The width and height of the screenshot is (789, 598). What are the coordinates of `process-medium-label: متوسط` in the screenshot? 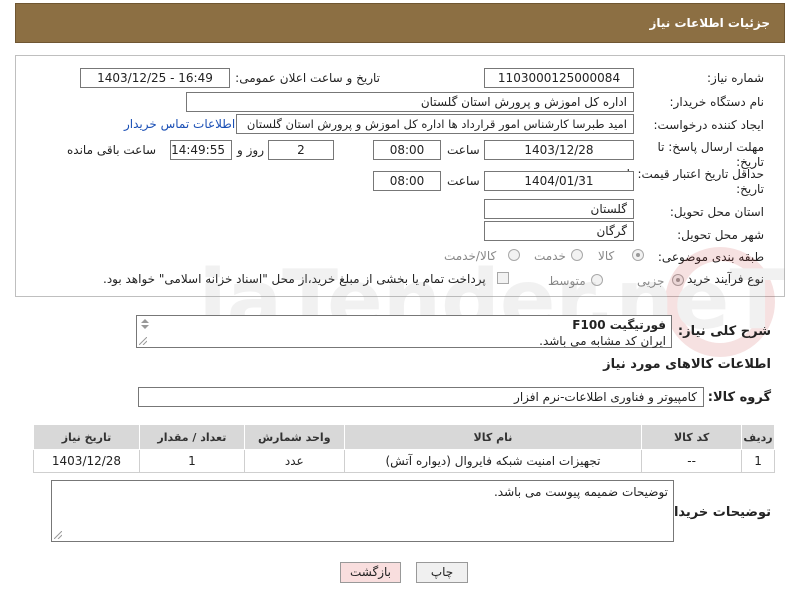 It's located at (567, 281).